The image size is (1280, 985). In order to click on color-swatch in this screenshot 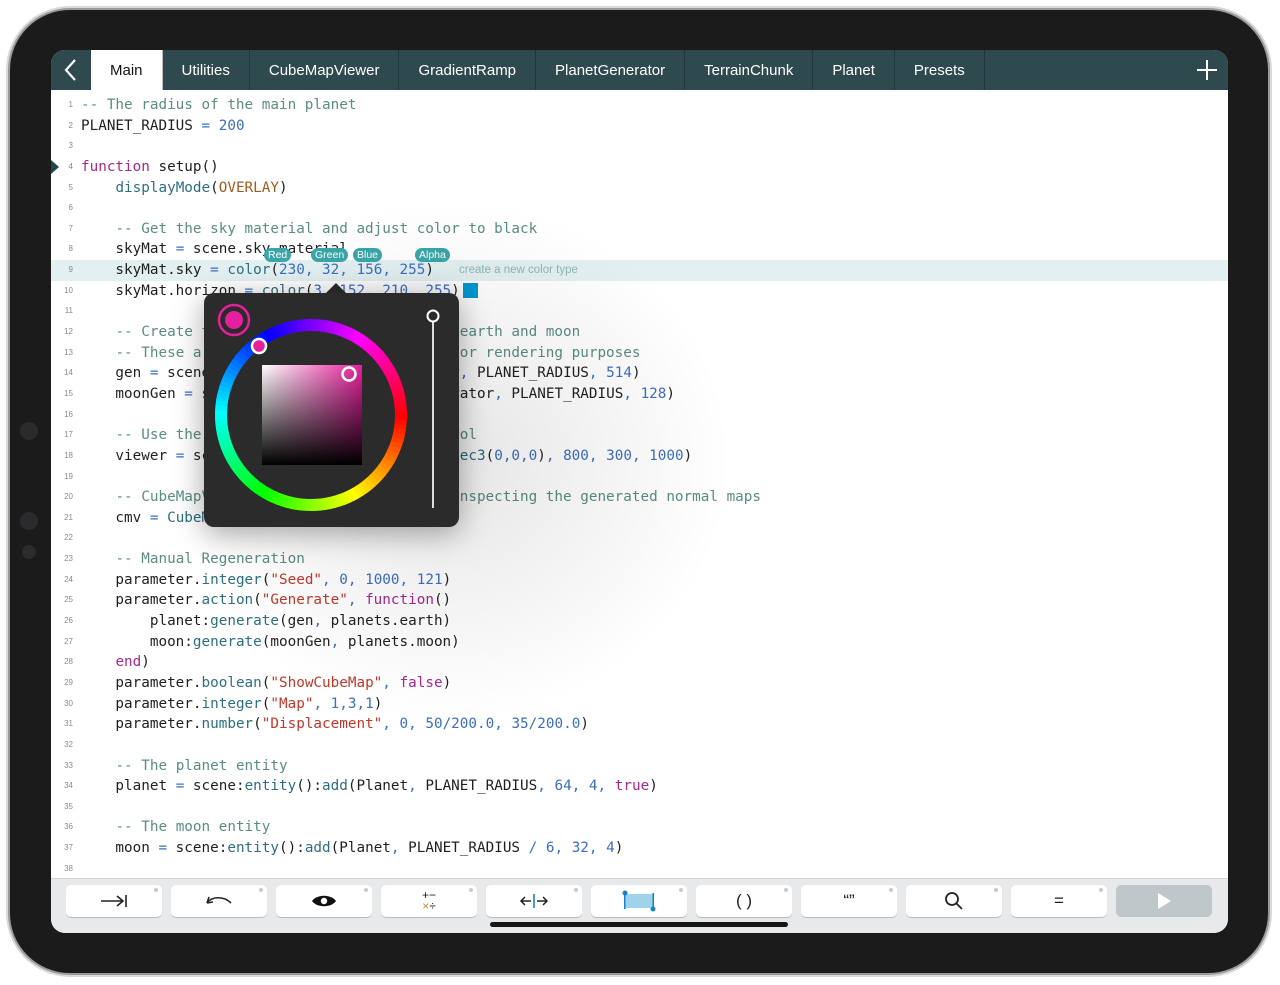, I will do `click(470, 290)`.